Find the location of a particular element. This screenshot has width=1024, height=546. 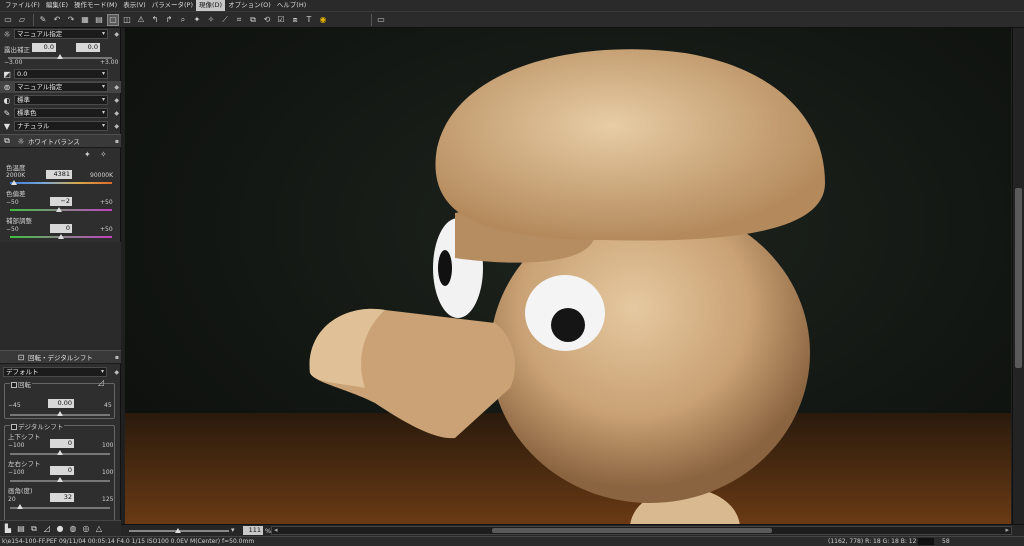

color-circle-icon: ◍ is located at coordinates (73, 529).